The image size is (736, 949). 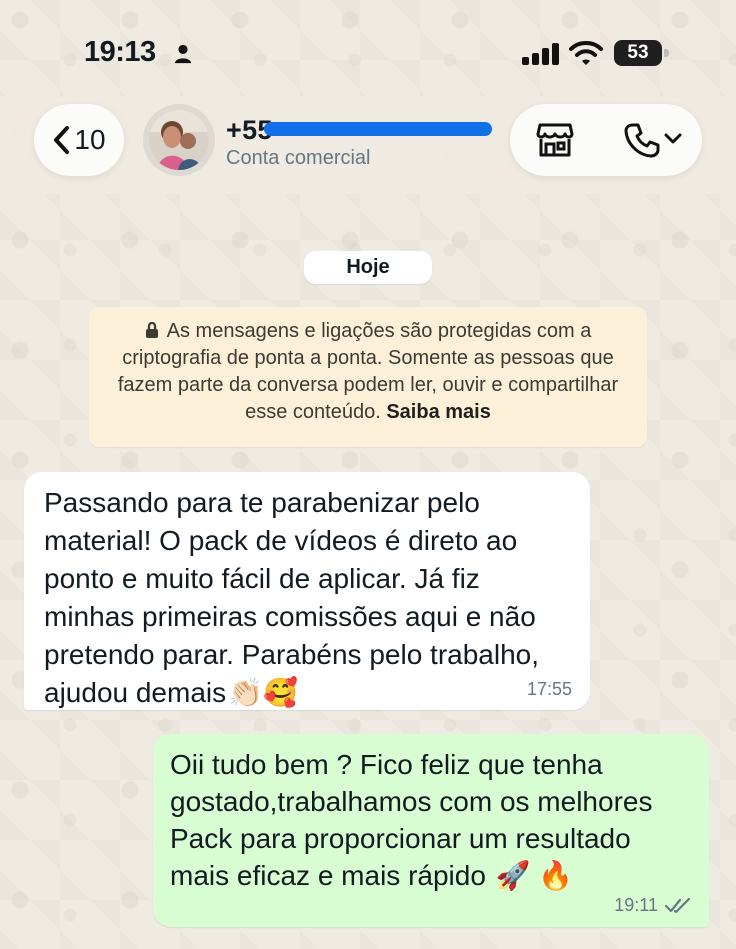 What do you see at coordinates (638, 53) in the screenshot?
I see `battery-level: 53` at bounding box center [638, 53].